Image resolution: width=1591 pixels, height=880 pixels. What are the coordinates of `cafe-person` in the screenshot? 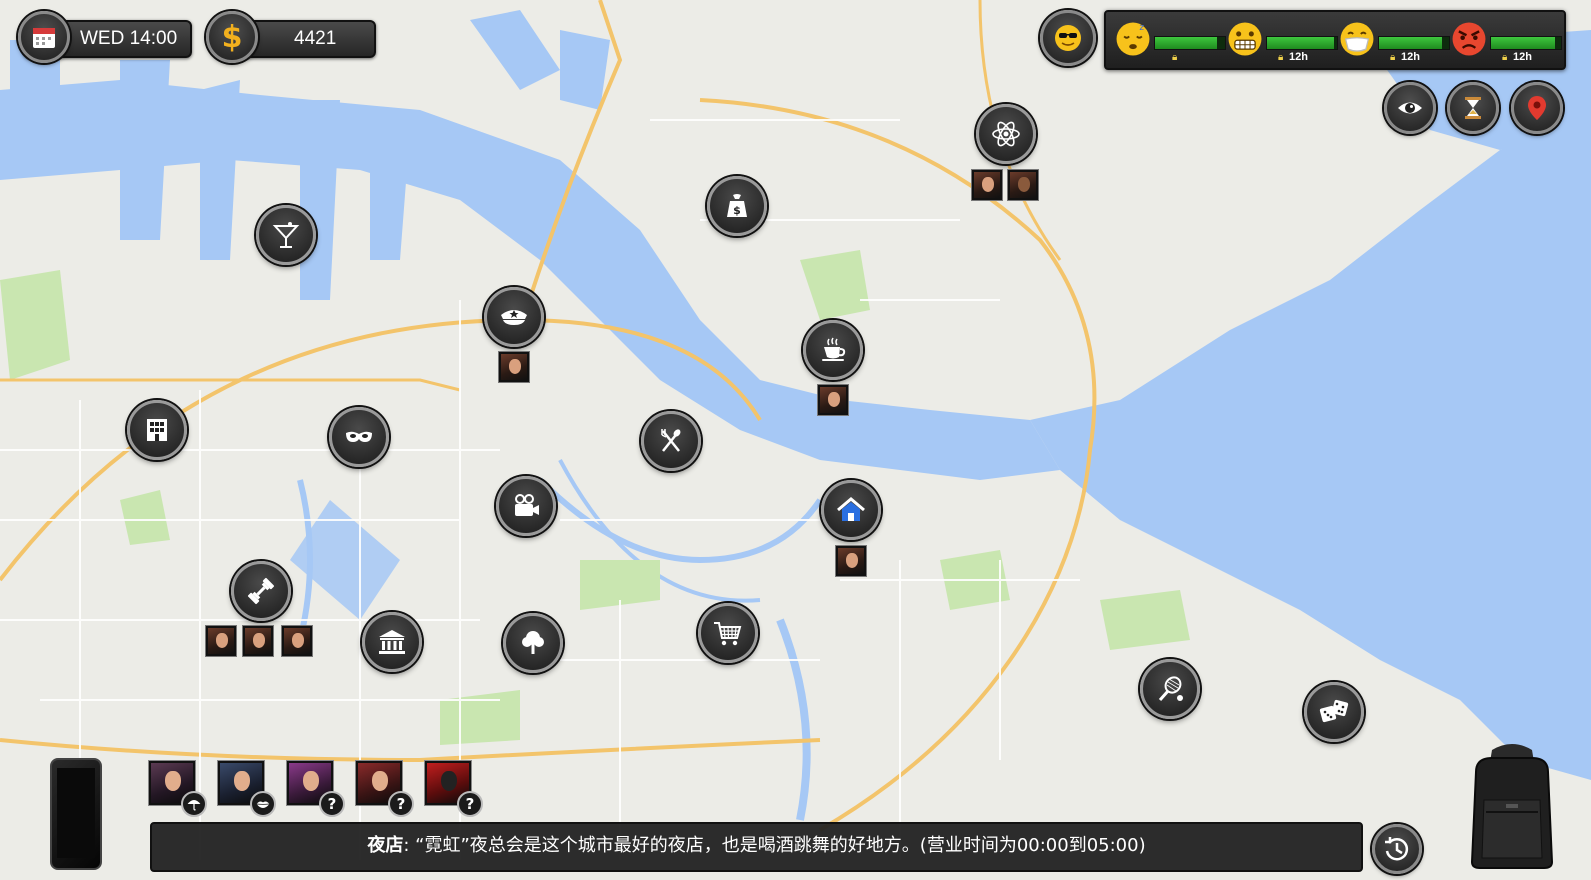 It's located at (833, 400).